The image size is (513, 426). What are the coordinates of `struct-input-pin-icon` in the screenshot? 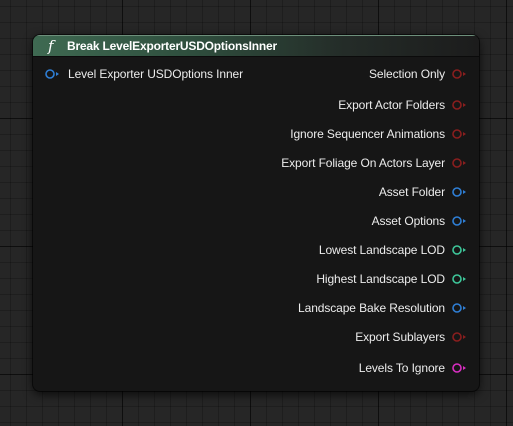 It's located at (52, 74).